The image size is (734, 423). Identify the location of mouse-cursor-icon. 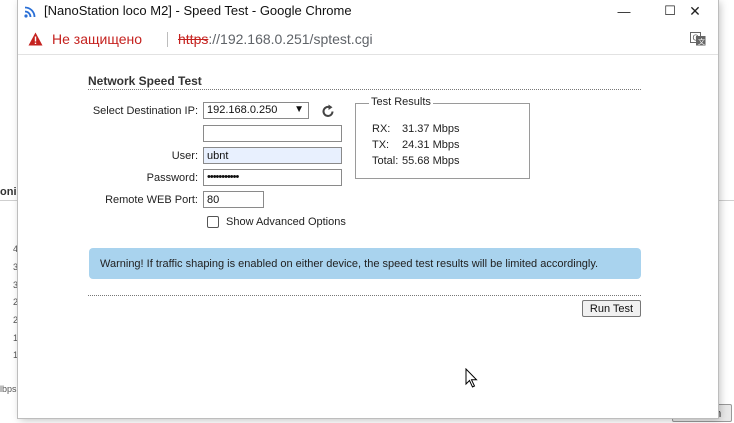
(471, 378).